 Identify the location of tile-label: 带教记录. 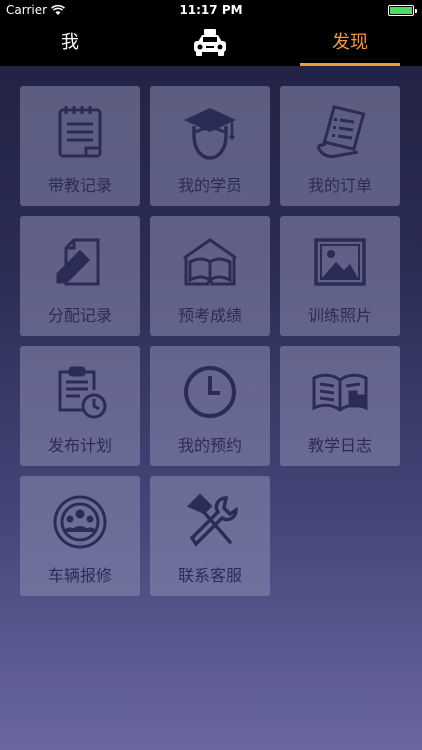
(79, 185).